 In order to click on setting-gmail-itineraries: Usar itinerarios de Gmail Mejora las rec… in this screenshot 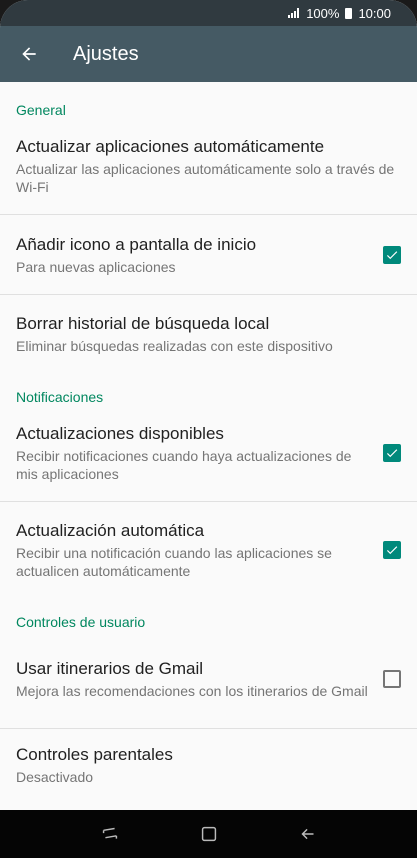, I will do `click(208, 679)`.